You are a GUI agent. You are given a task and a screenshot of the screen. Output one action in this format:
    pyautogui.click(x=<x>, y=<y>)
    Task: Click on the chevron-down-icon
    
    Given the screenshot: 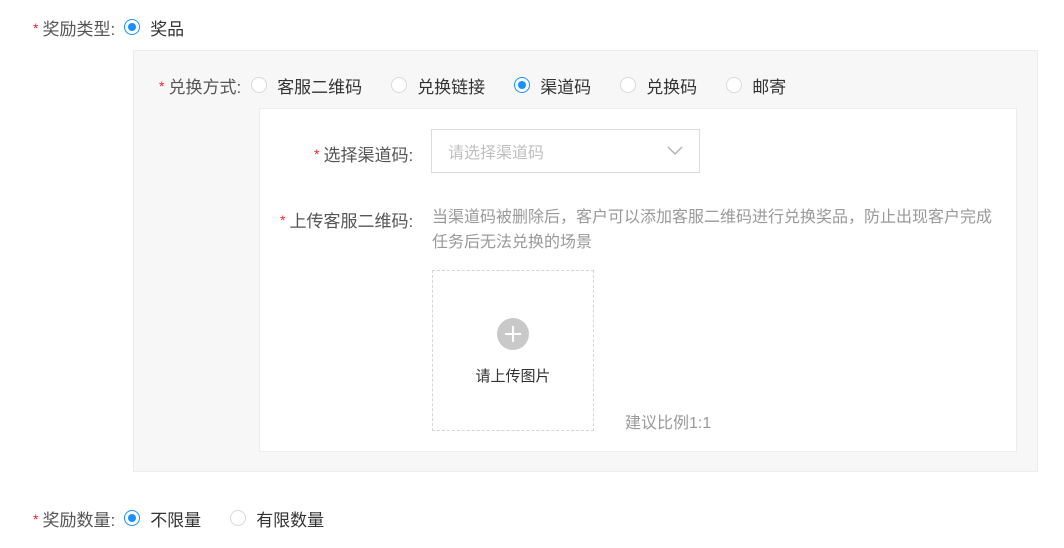 What is the action you would take?
    pyautogui.click(x=675, y=151)
    